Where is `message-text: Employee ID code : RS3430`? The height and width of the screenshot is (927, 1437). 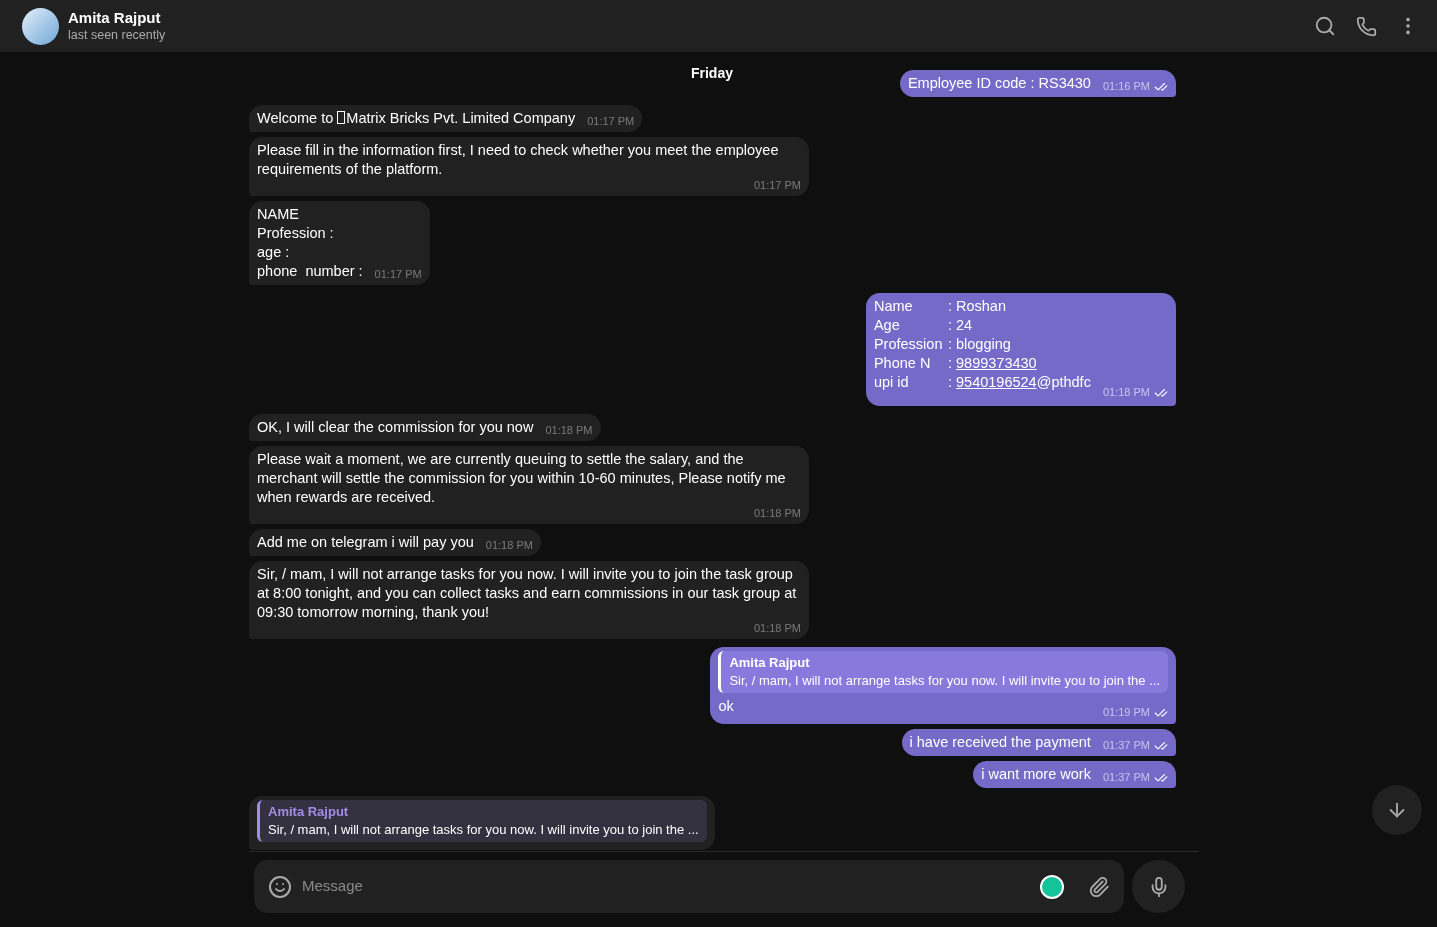
message-text: Employee ID code : RS3430 is located at coordinates (999, 83).